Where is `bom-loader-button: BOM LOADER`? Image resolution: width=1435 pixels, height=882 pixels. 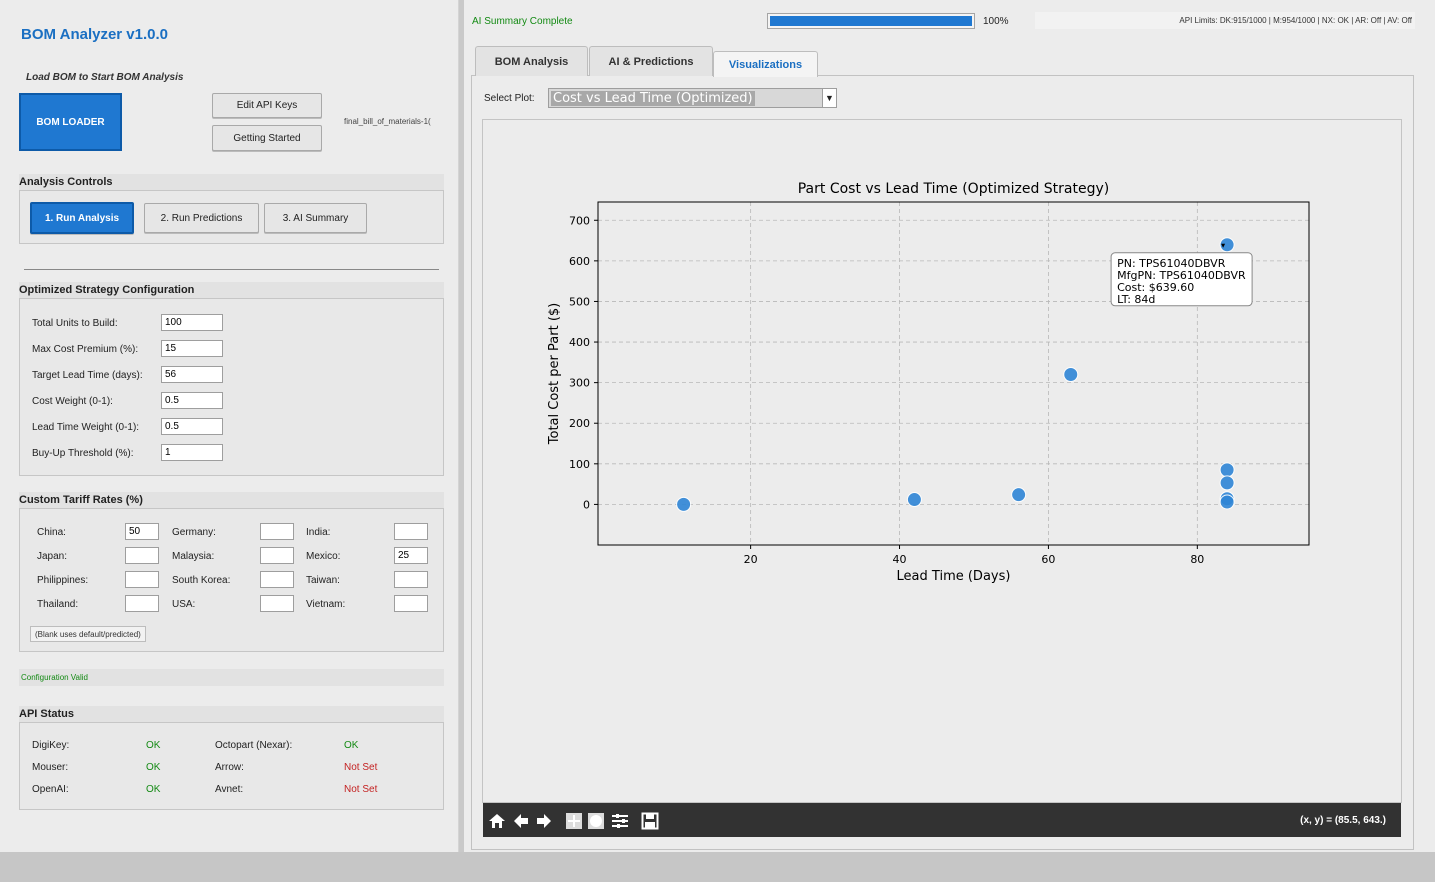 bom-loader-button: BOM LOADER is located at coordinates (70, 122).